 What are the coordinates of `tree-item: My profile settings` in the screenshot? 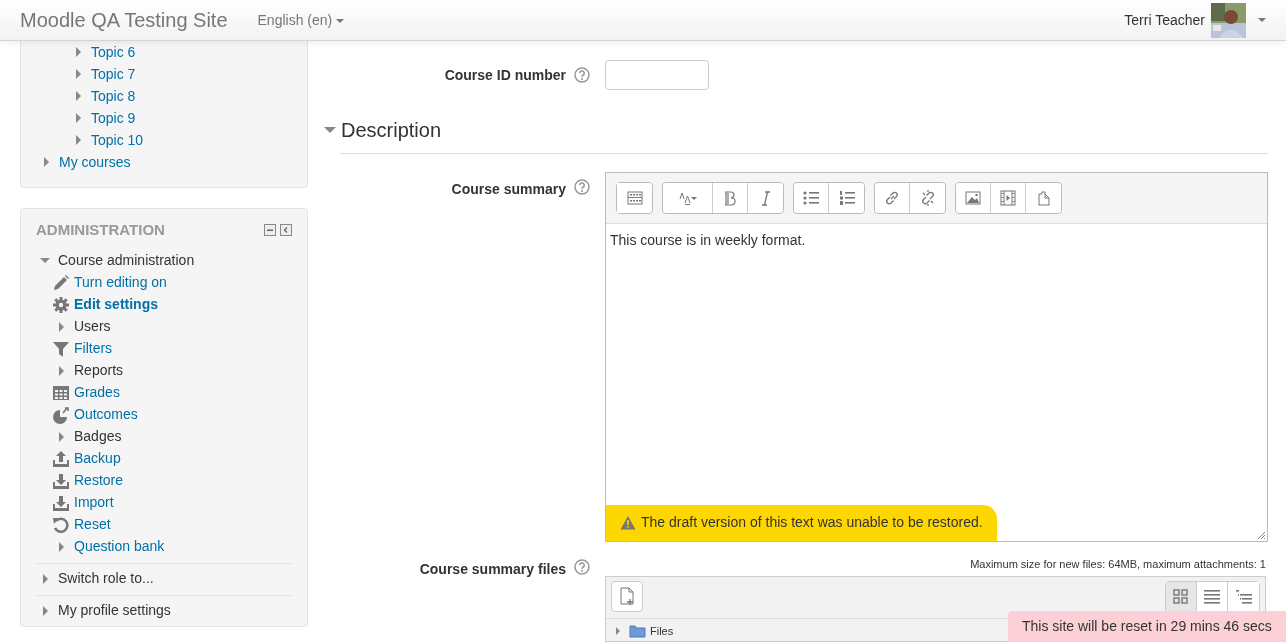 It's located at (114, 610).